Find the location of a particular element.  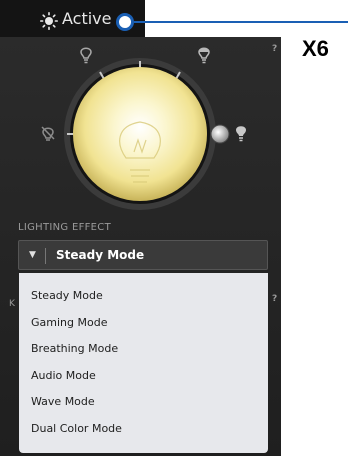

bulb-half-icon is located at coordinates (204, 55).